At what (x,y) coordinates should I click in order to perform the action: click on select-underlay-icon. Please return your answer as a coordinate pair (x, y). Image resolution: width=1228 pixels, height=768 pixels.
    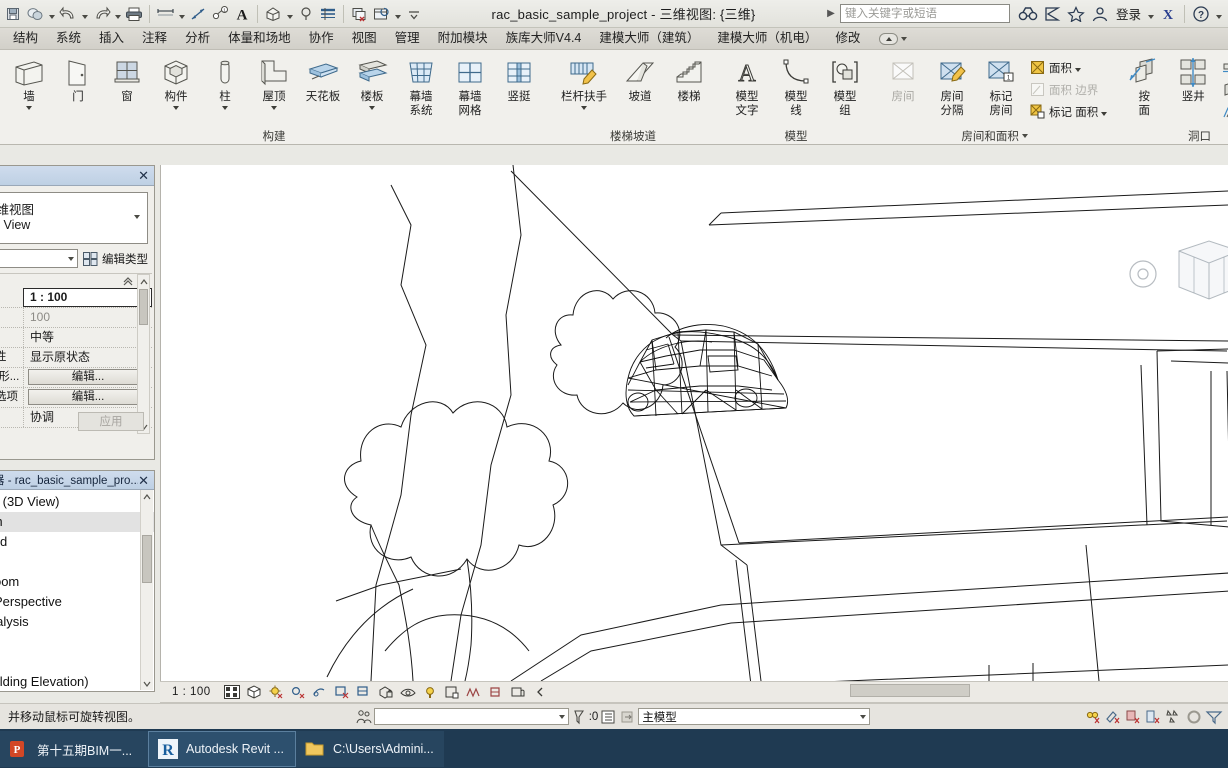
    Looking at the image, I should click on (1134, 717).